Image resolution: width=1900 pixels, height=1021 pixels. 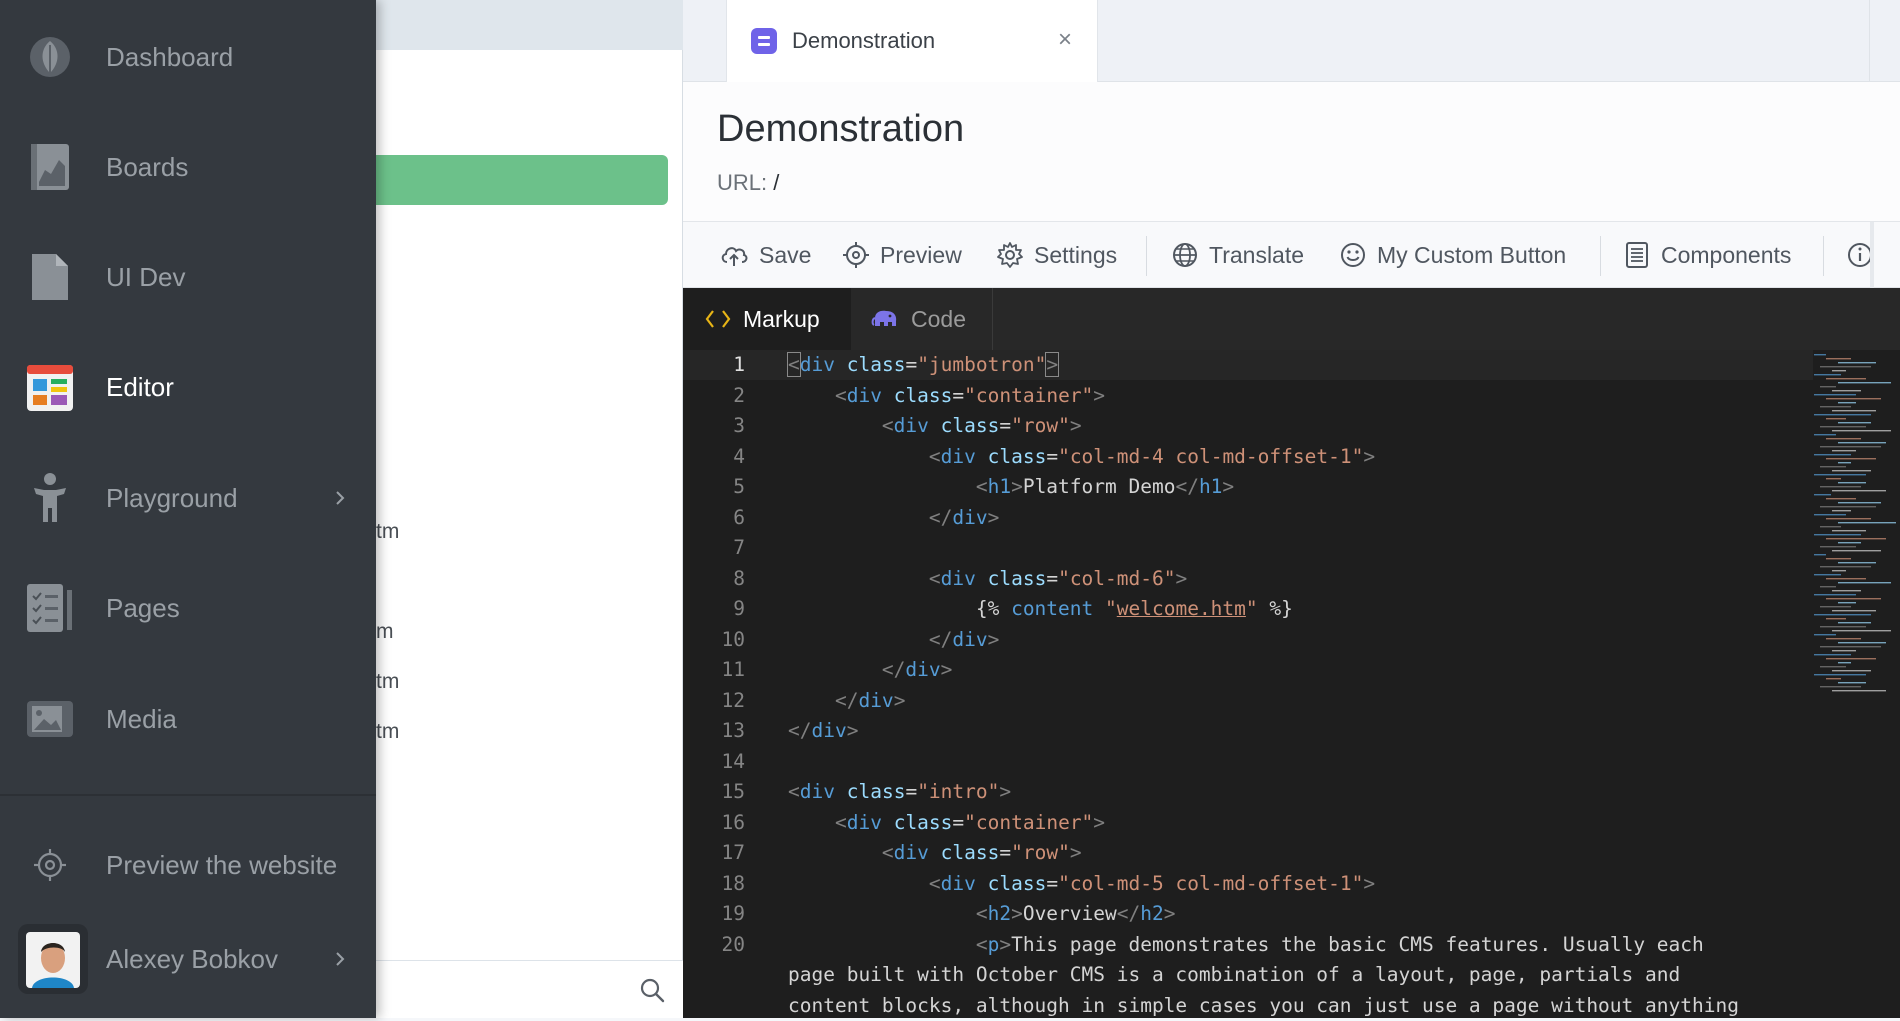 What do you see at coordinates (739, 547) in the screenshot?
I see `line-number: 7` at bounding box center [739, 547].